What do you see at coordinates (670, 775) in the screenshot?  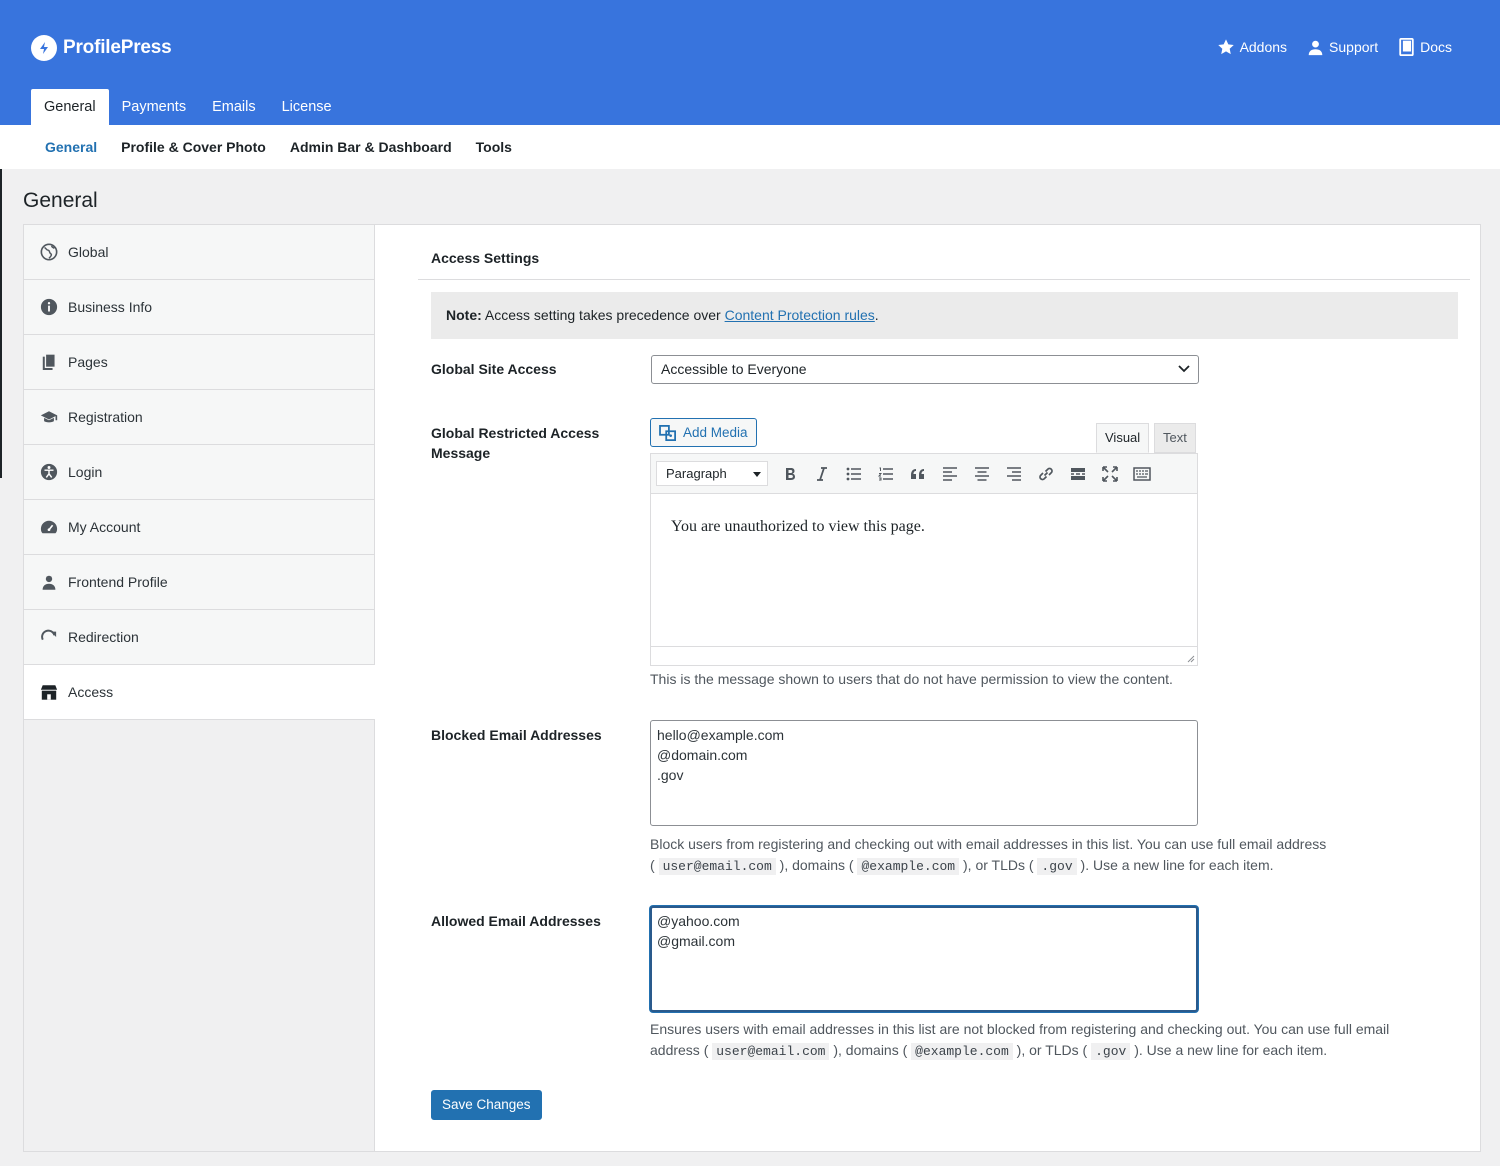 I see `blocked-email-line: .gov` at bounding box center [670, 775].